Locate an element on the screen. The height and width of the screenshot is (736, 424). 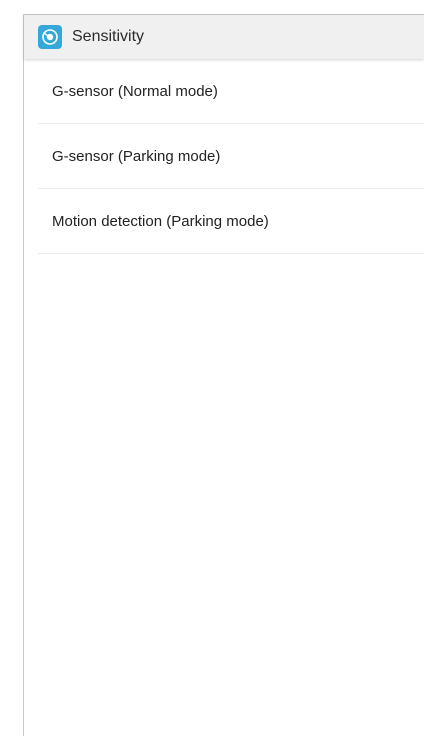
dashcam-app-icon is located at coordinates (50, 37).